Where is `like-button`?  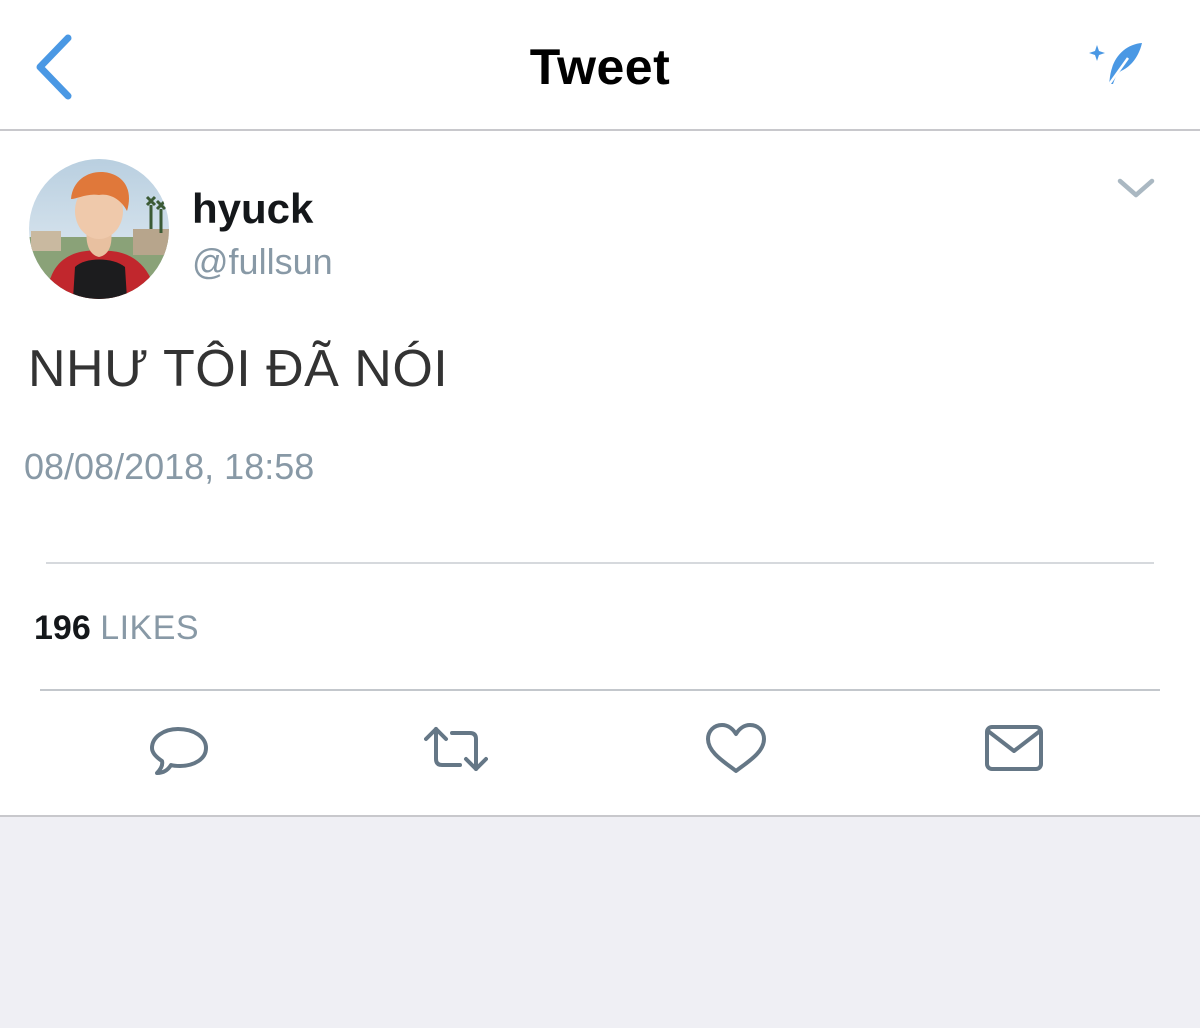 like-button is located at coordinates (736, 749).